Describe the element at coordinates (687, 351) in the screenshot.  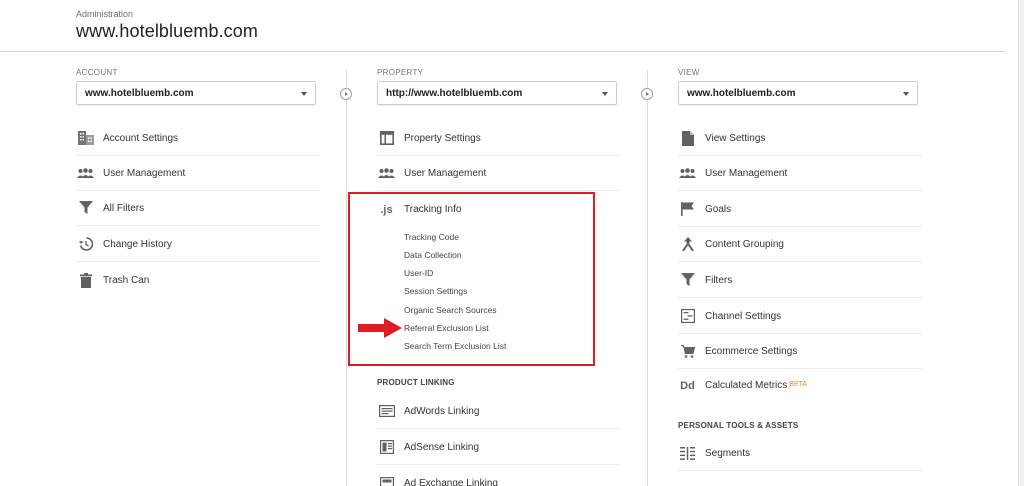
I see `cart-icon` at that location.